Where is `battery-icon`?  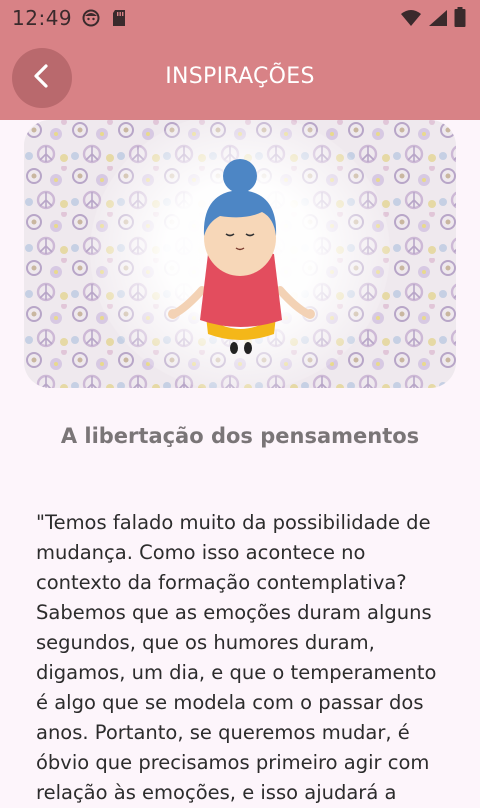 battery-icon is located at coordinates (460, 19).